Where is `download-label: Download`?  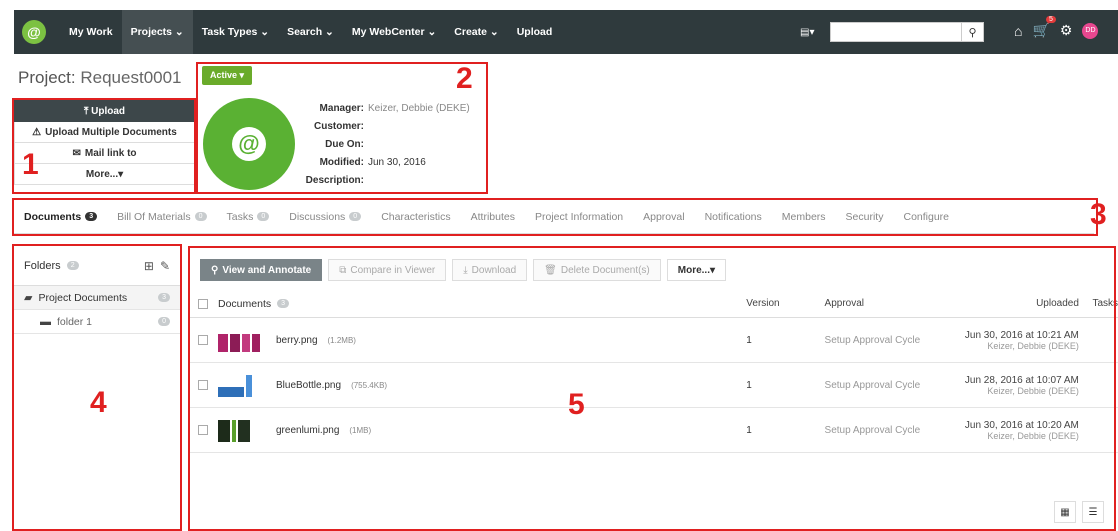
download-label: Download is located at coordinates (494, 270).